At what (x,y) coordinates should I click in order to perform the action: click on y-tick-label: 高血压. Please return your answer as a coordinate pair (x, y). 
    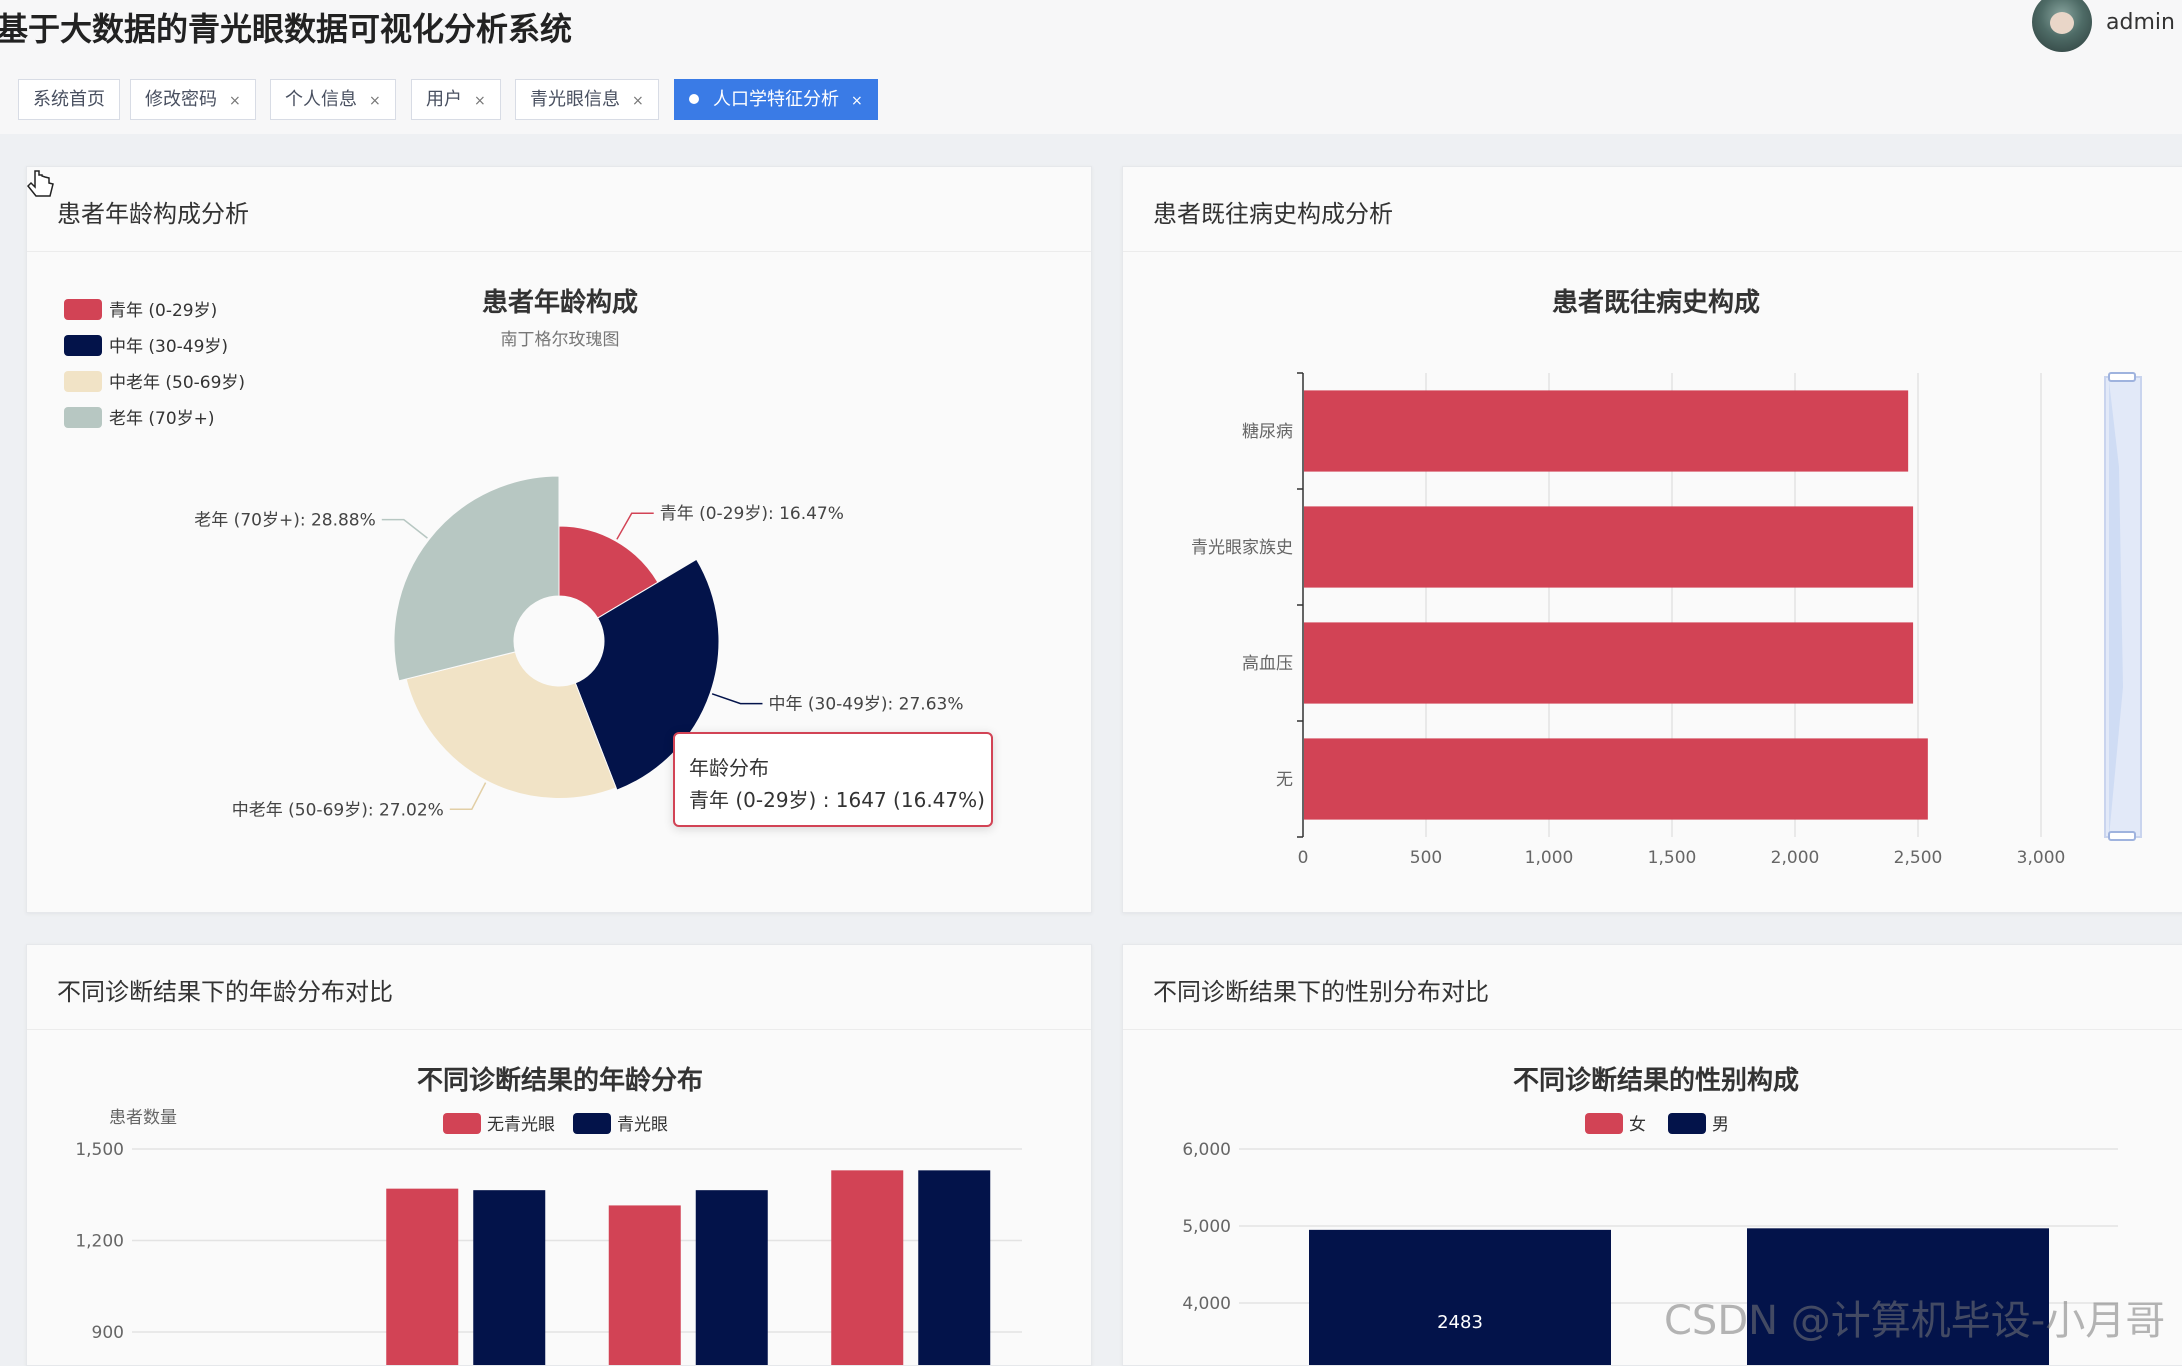
    Looking at the image, I should click on (1267, 664).